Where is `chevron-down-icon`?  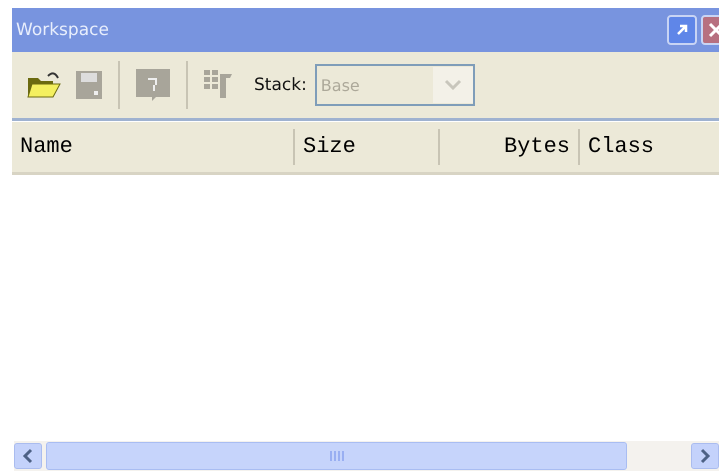
chevron-down-icon is located at coordinates (453, 85).